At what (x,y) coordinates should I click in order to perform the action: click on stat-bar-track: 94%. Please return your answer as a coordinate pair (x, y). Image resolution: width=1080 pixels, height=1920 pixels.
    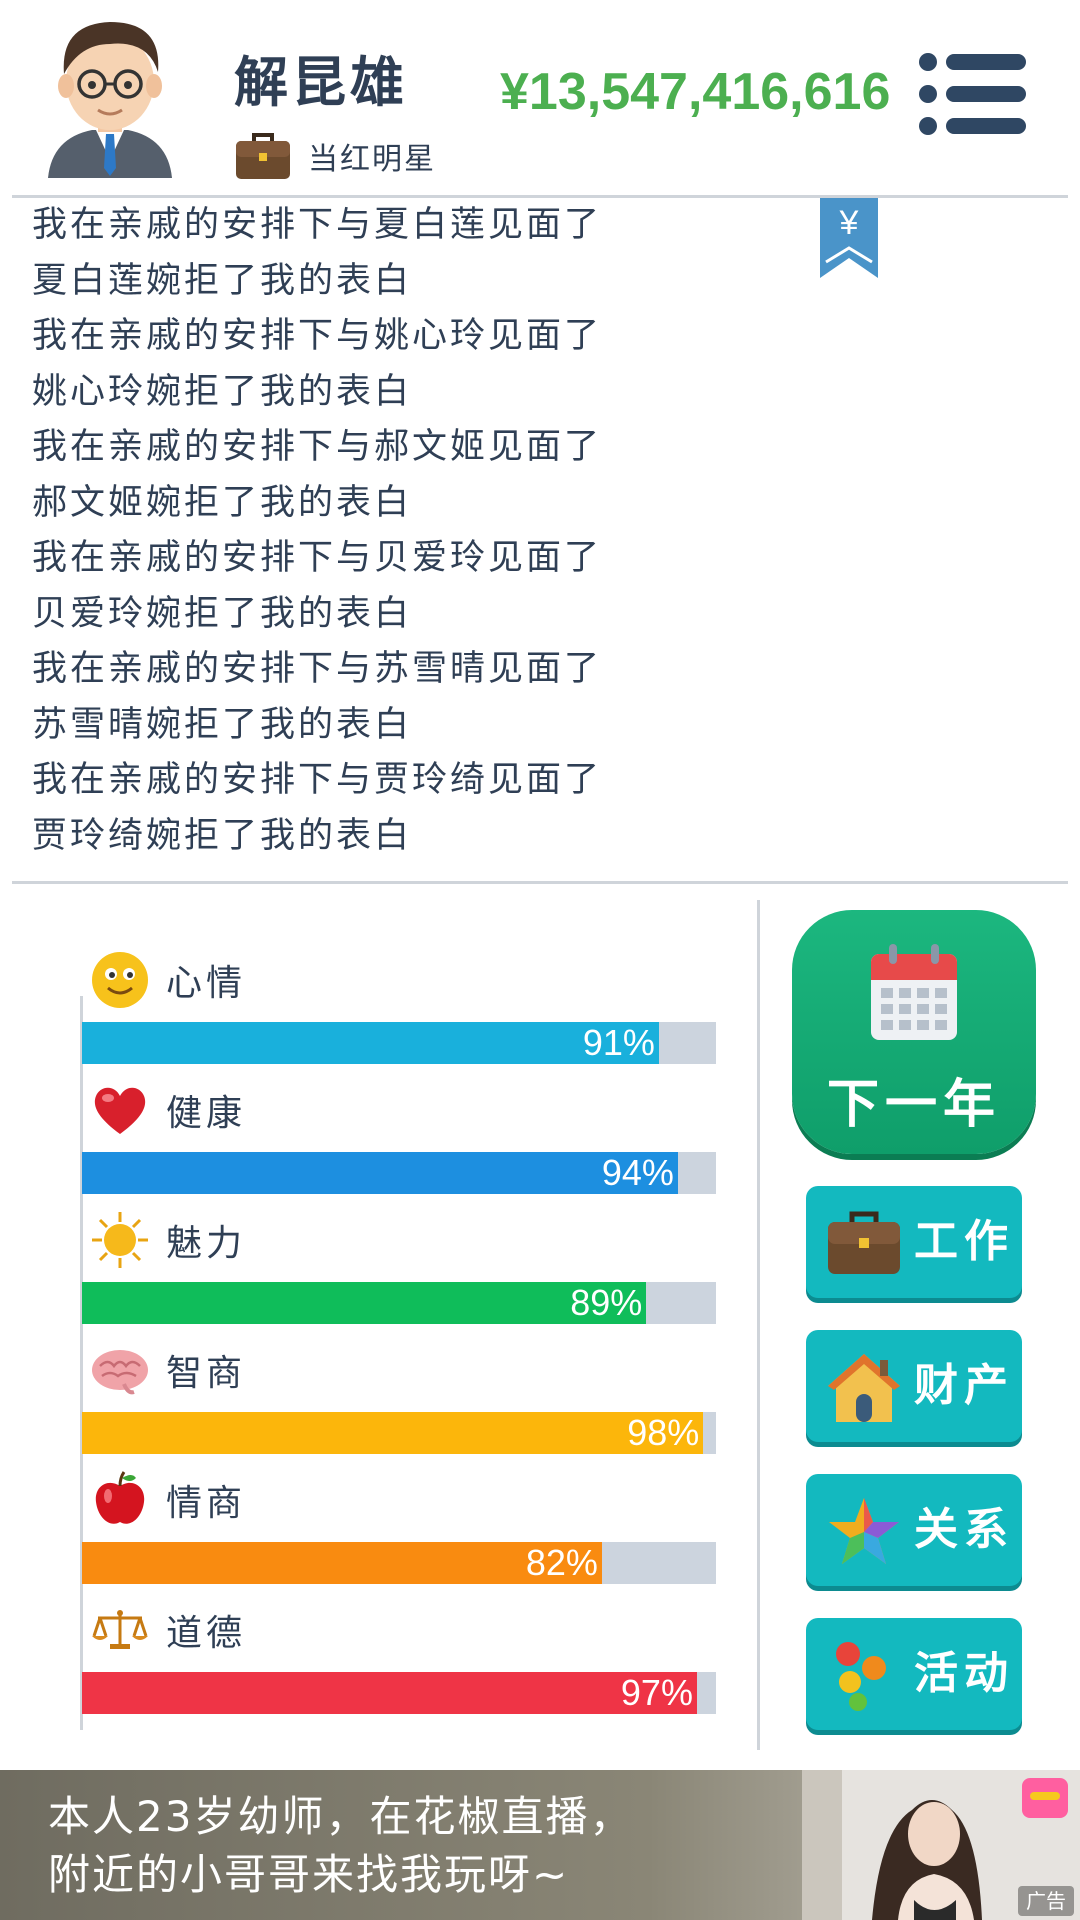
    Looking at the image, I should click on (399, 1173).